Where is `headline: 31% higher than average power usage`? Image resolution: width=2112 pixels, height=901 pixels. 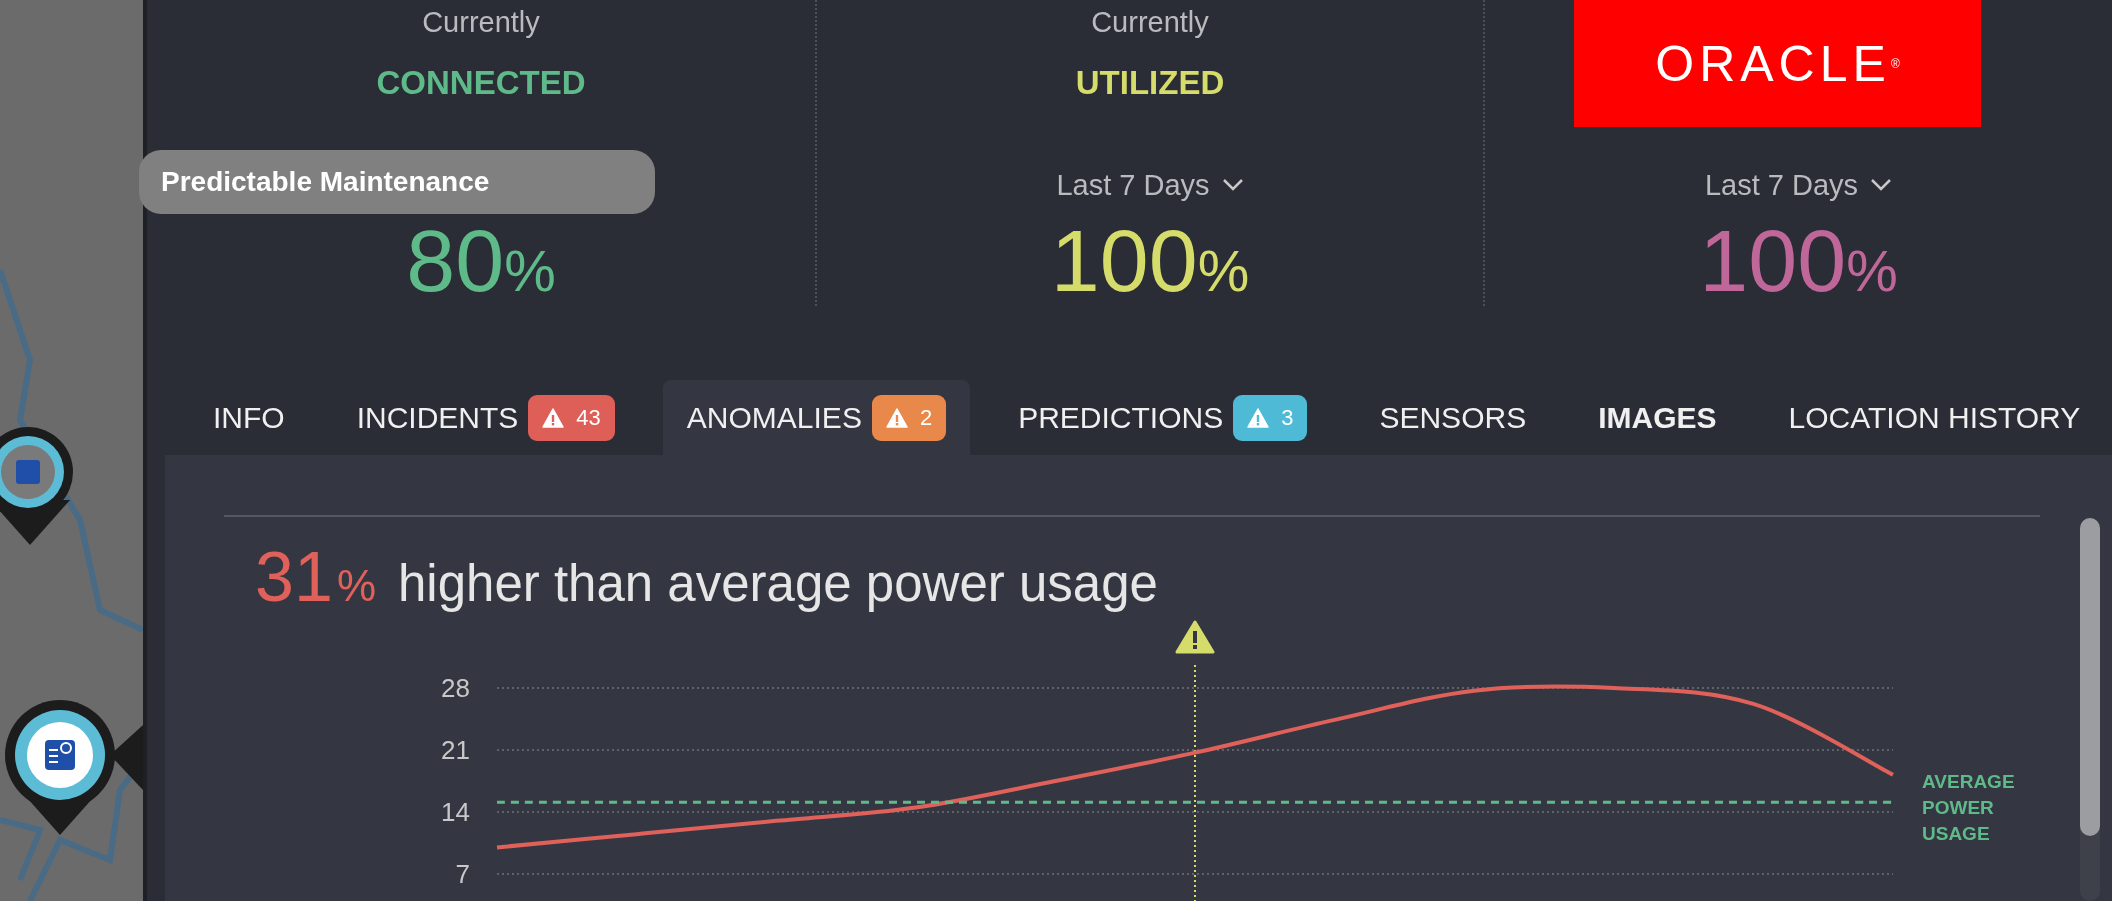
headline: 31% higher than average power usage is located at coordinates (706, 577).